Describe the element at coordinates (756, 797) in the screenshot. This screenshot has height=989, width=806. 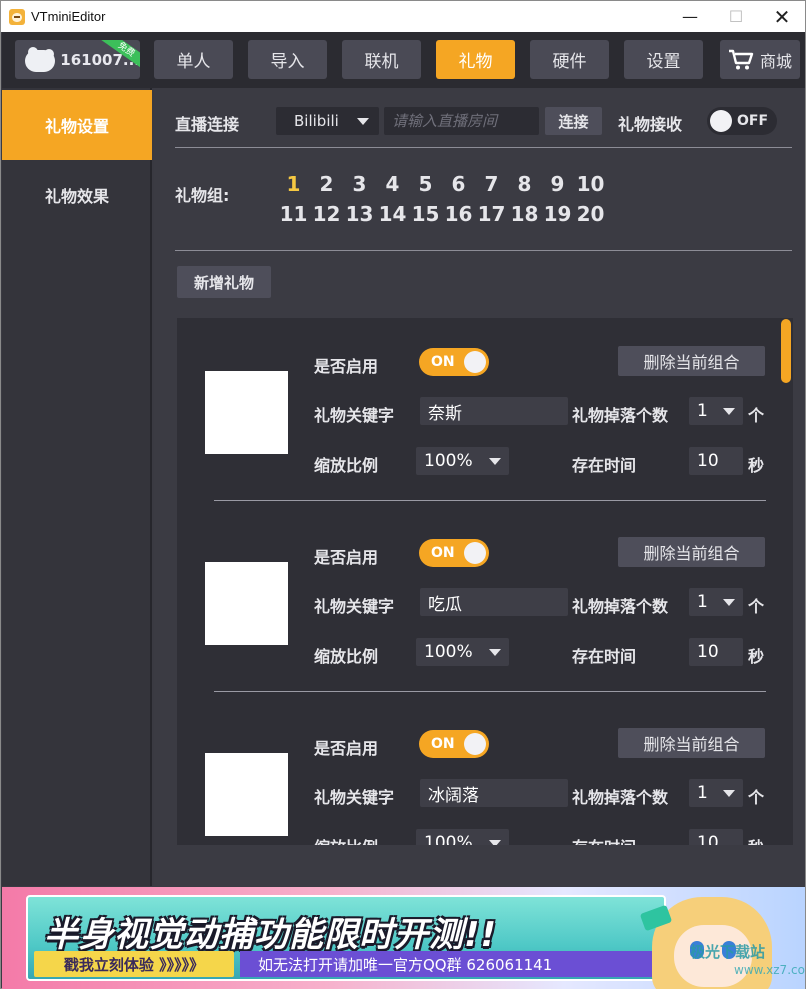
I see `drop-unit: 个` at that location.